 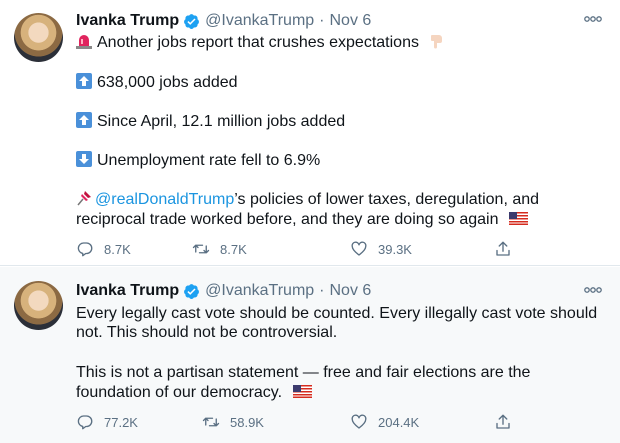 I want to click on tweet-text-line: 638,000 jobs added, so click(x=157, y=83).